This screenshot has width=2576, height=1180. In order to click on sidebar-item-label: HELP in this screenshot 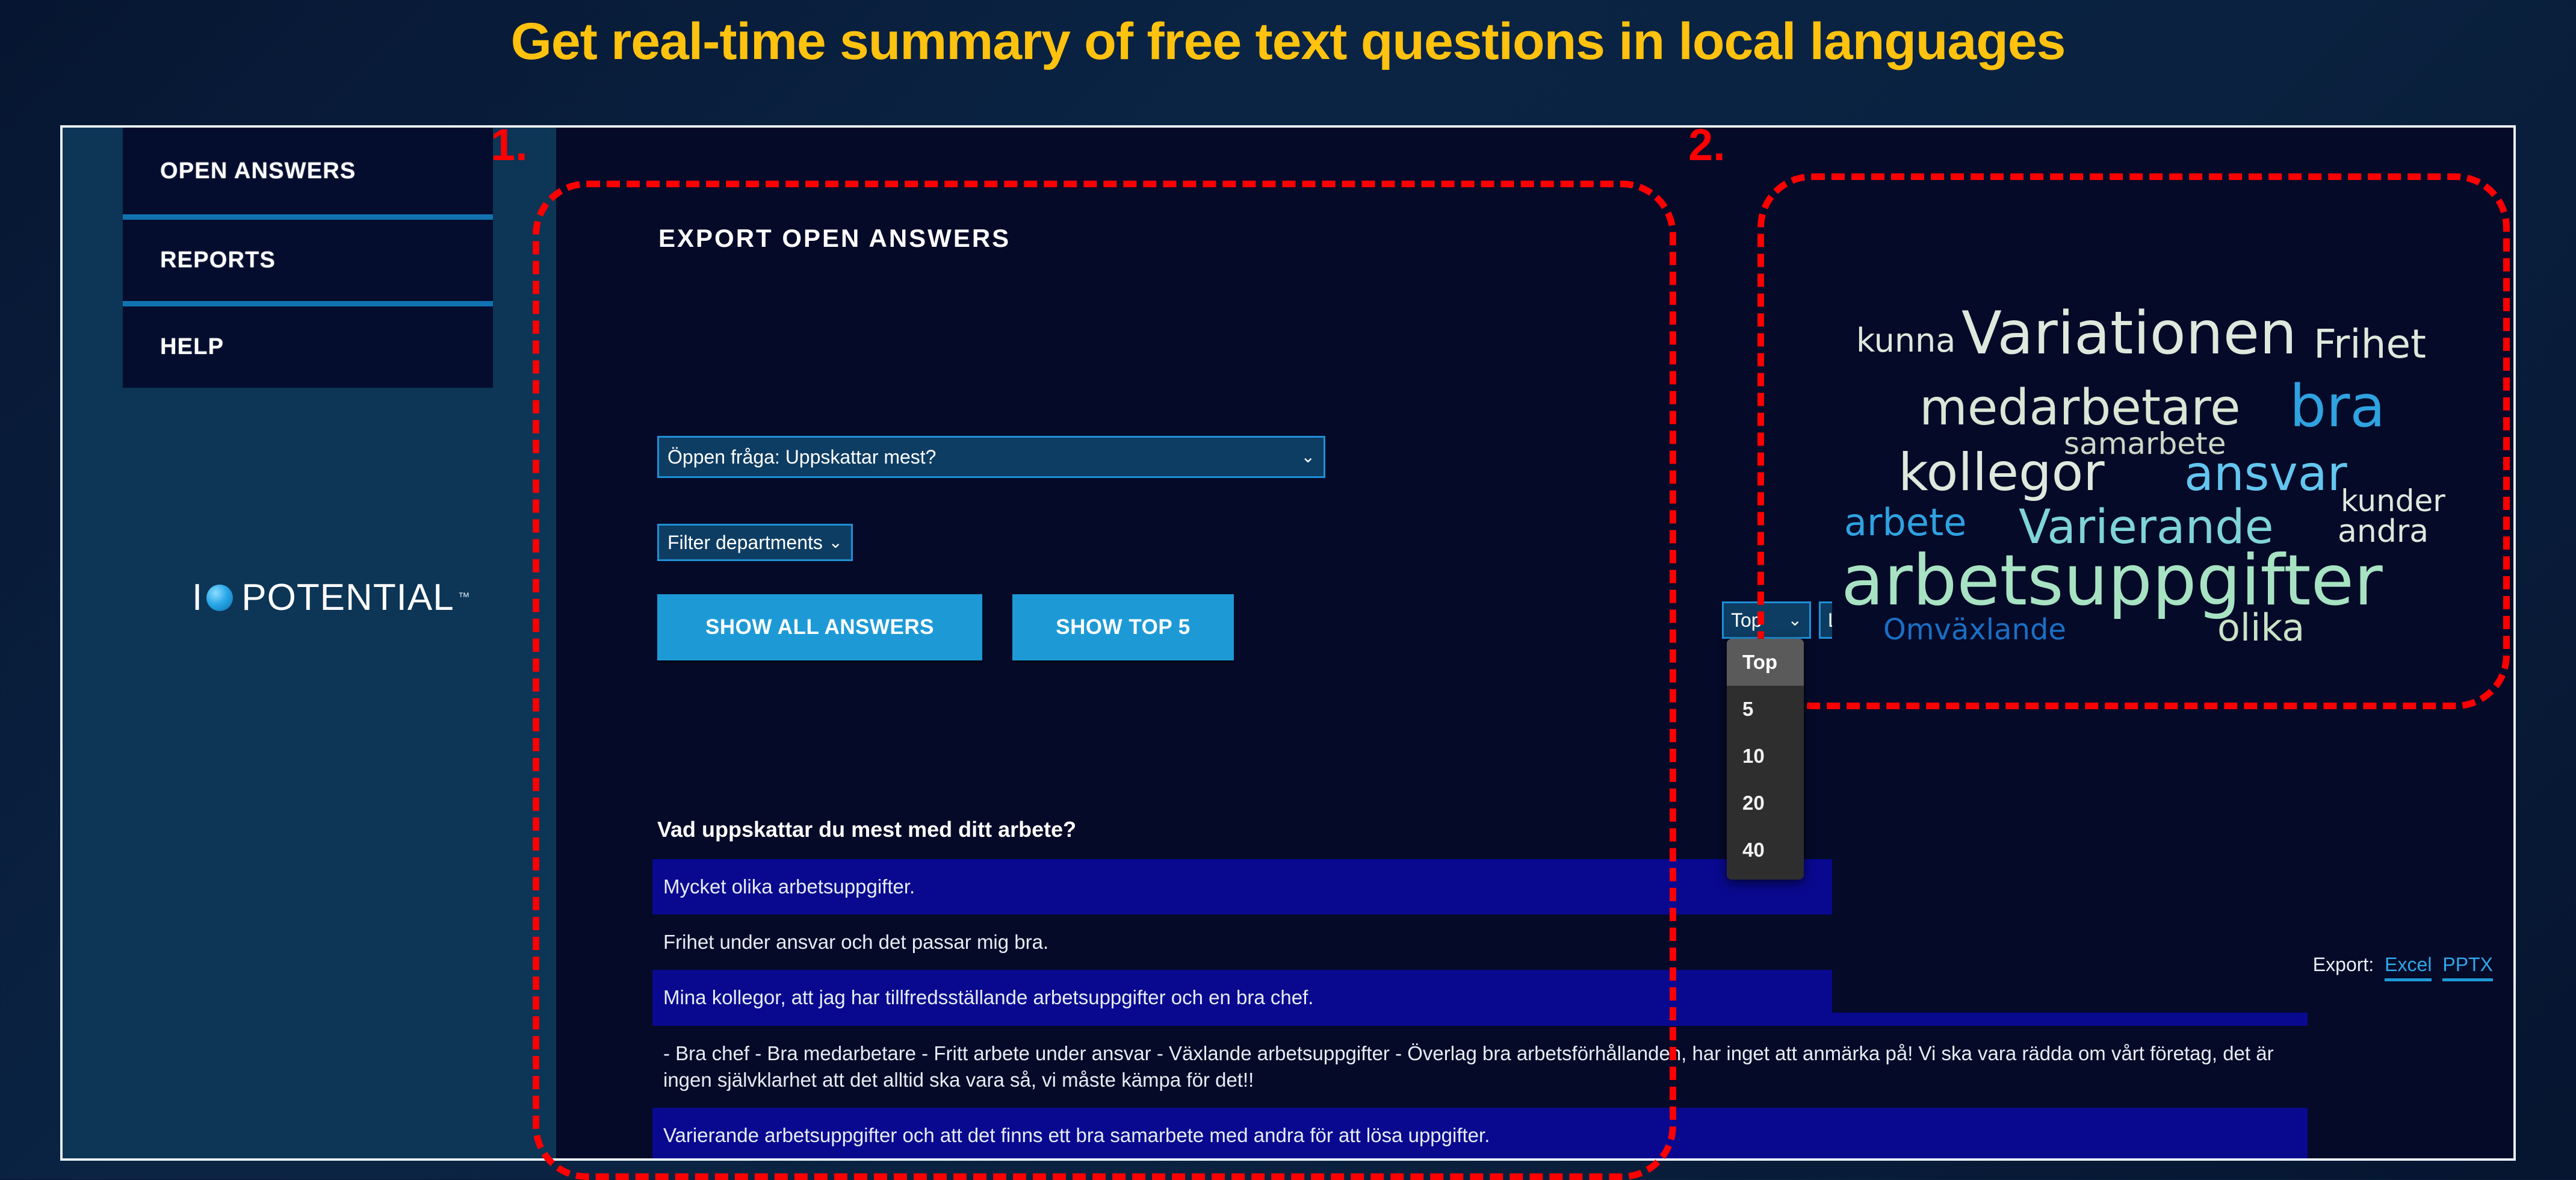, I will do `click(192, 346)`.